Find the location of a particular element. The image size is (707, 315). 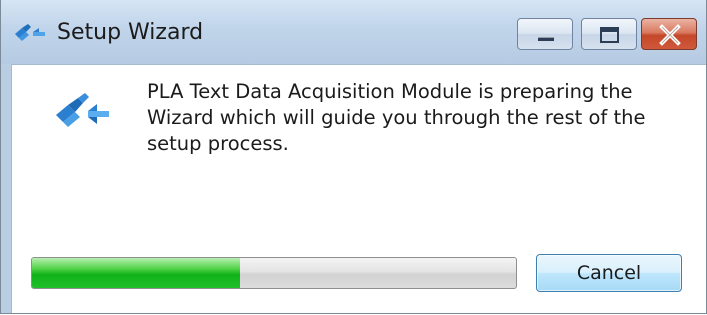

window-title: Setup Wizard is located at coordinates (130, 32).